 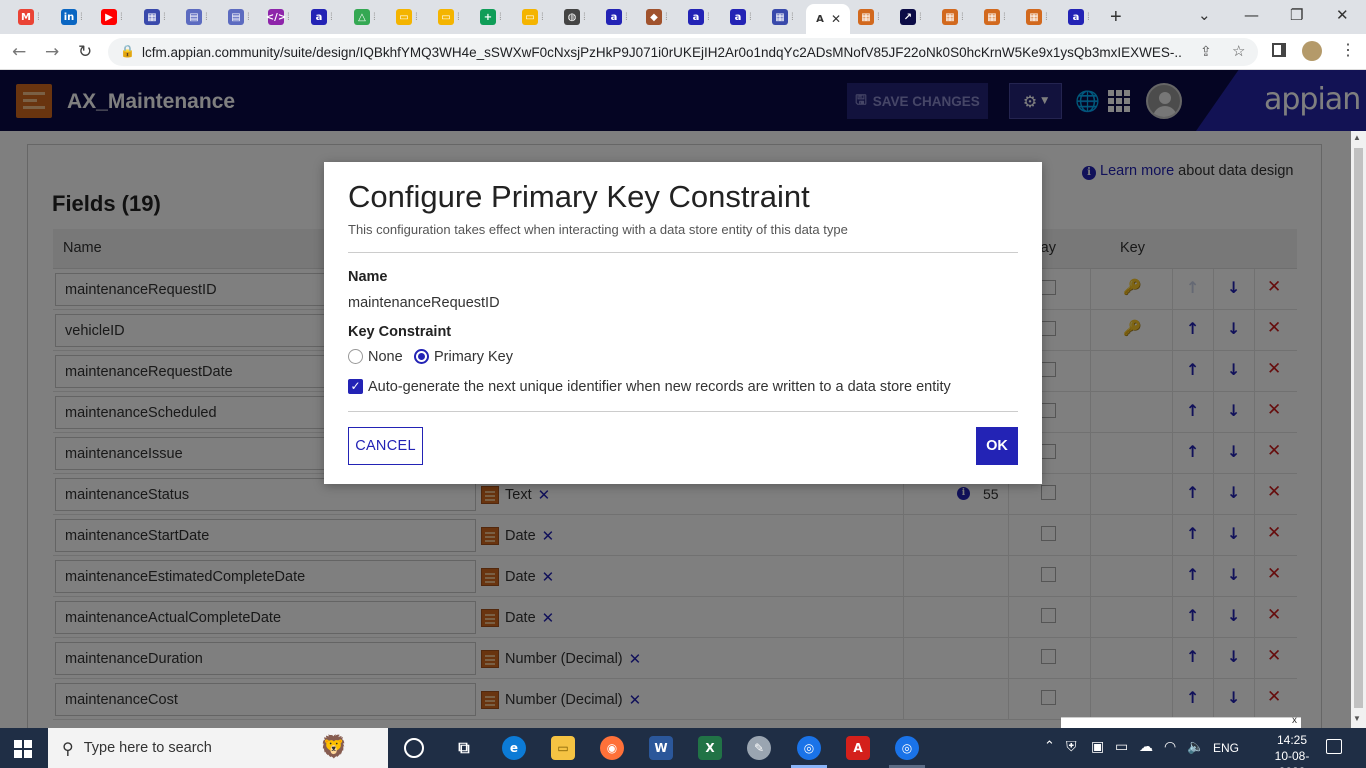 I want to click on browser-tab: ◆ ⁞, so click(x=654, y=17).